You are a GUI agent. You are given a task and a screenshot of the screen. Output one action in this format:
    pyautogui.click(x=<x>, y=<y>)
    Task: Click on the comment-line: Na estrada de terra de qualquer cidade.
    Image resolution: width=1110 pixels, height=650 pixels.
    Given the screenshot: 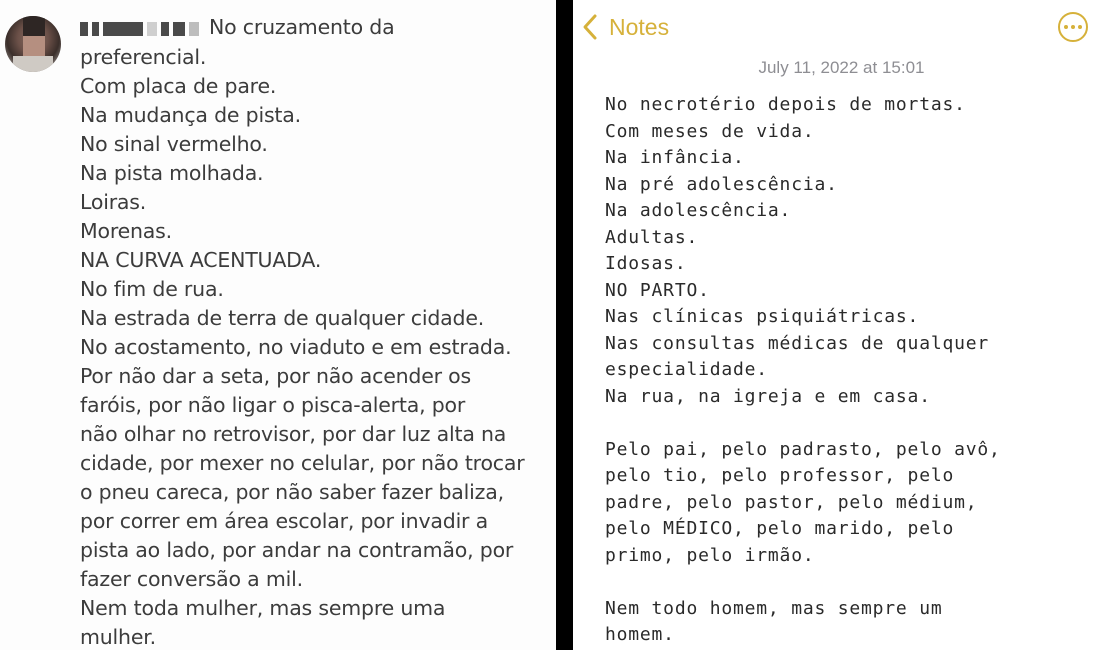 What is the action you would take?
    pyautogui.click(x=282, y=317)
    